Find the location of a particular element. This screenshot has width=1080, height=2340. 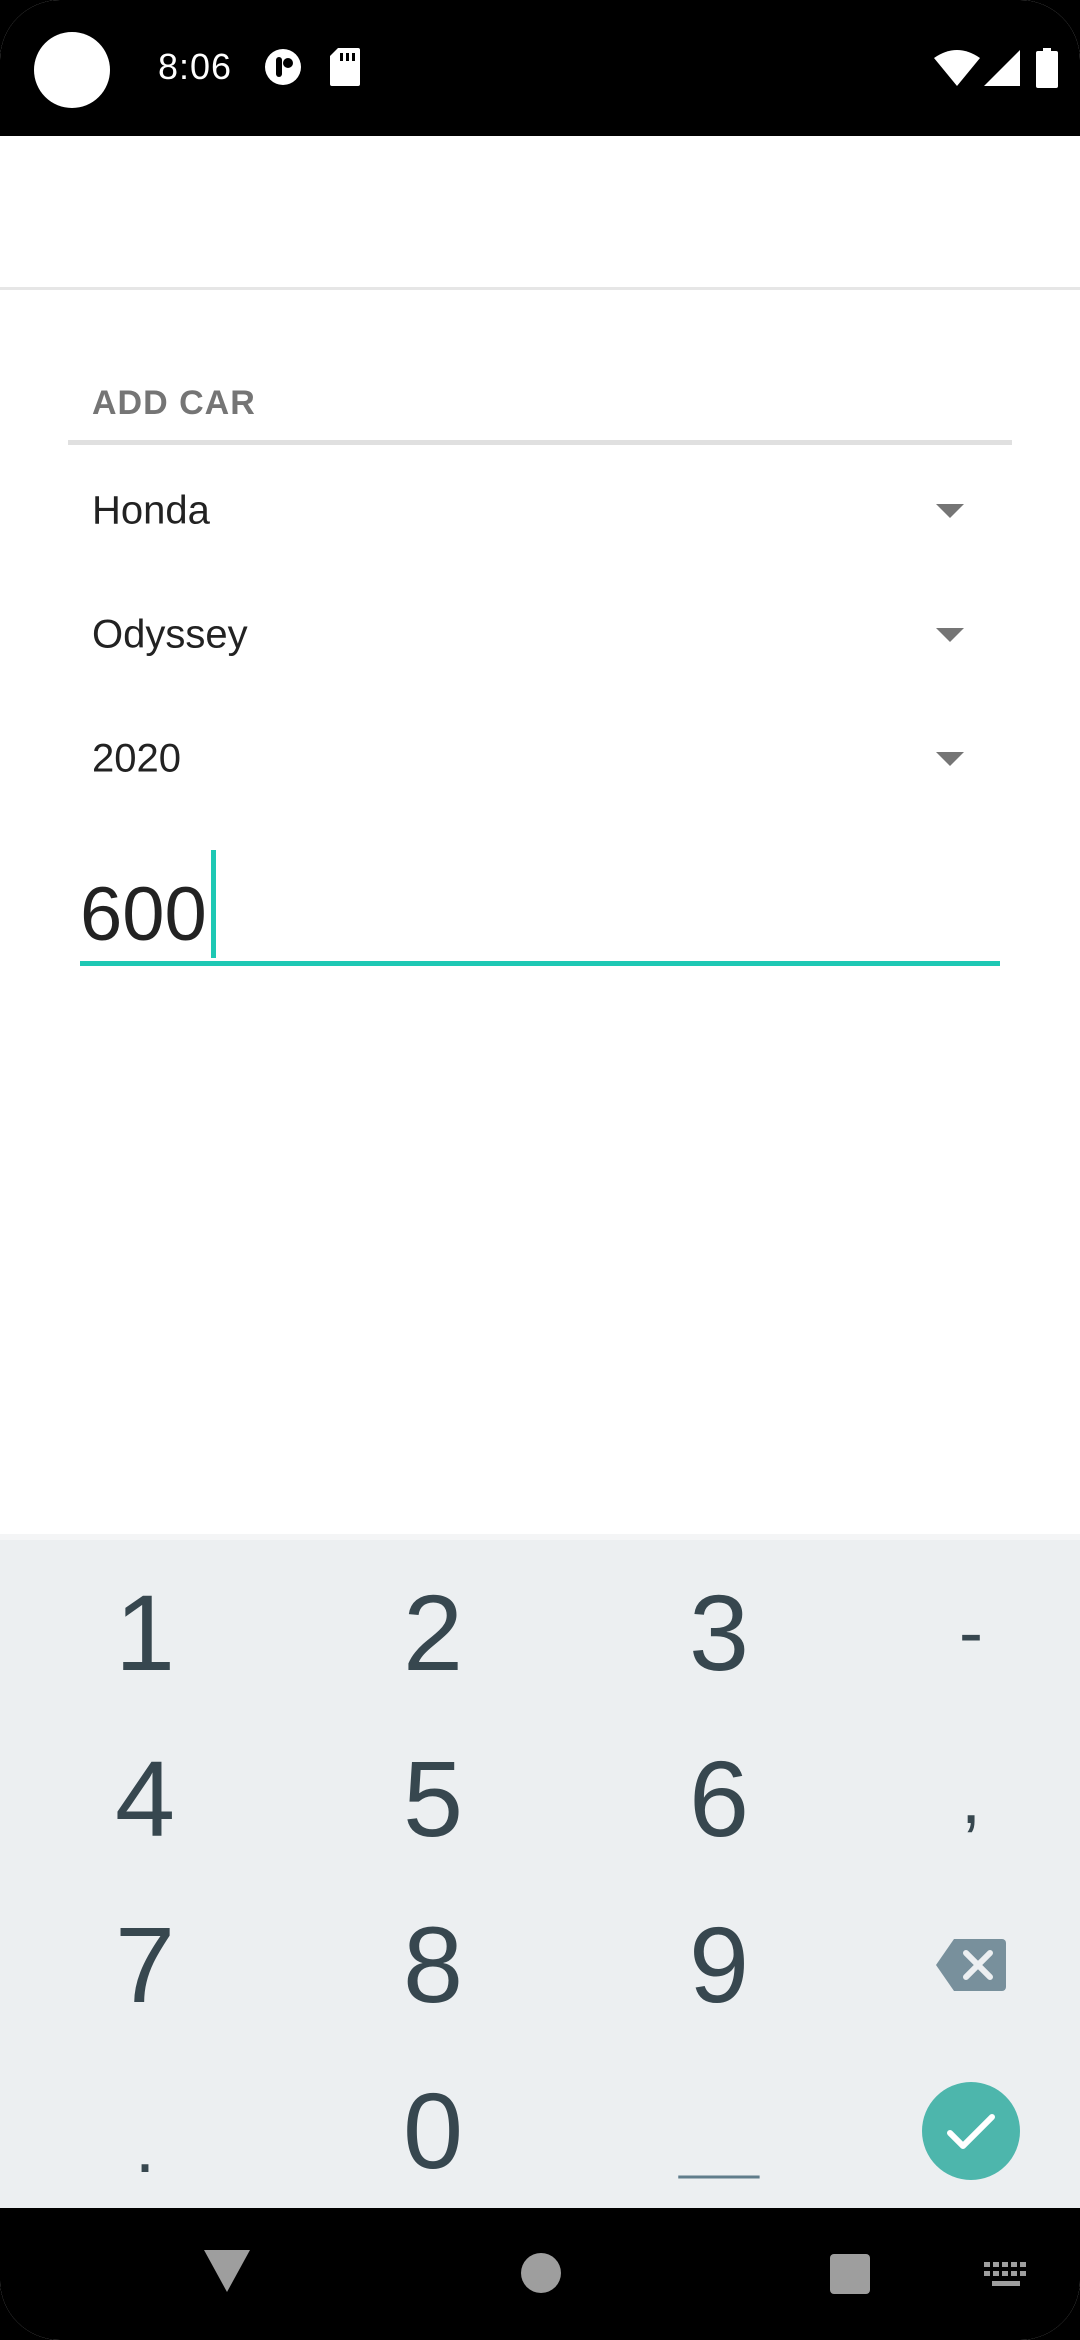

key-2: 2 is located at coordinates (433, 1633).